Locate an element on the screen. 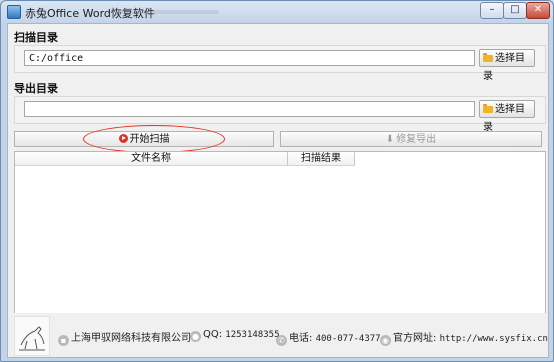 This screenshot has width=554, height=362. company-info: ▪ 上海甲驭网络科技有限公司 is located at coordinates (124, 337).